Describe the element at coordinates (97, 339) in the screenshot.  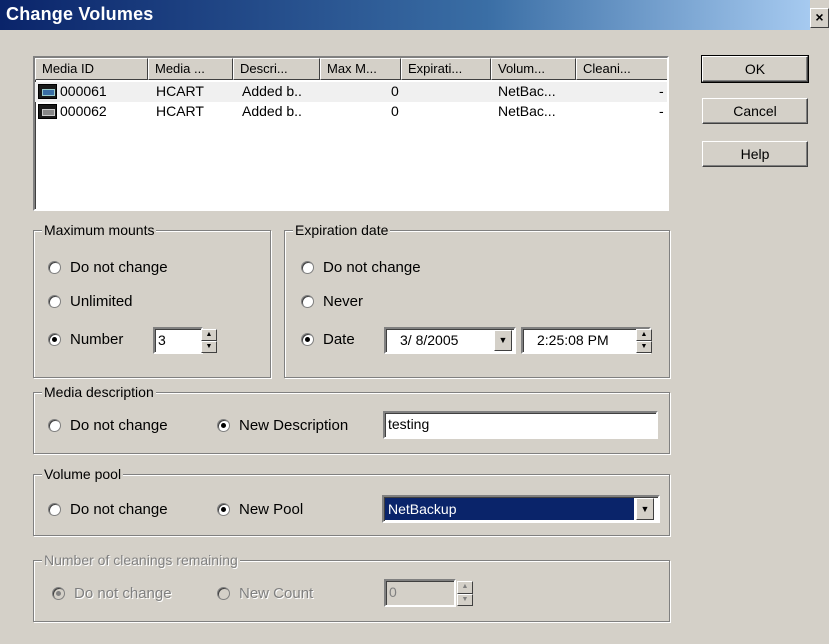
I see `radio-label: Number` at that location.